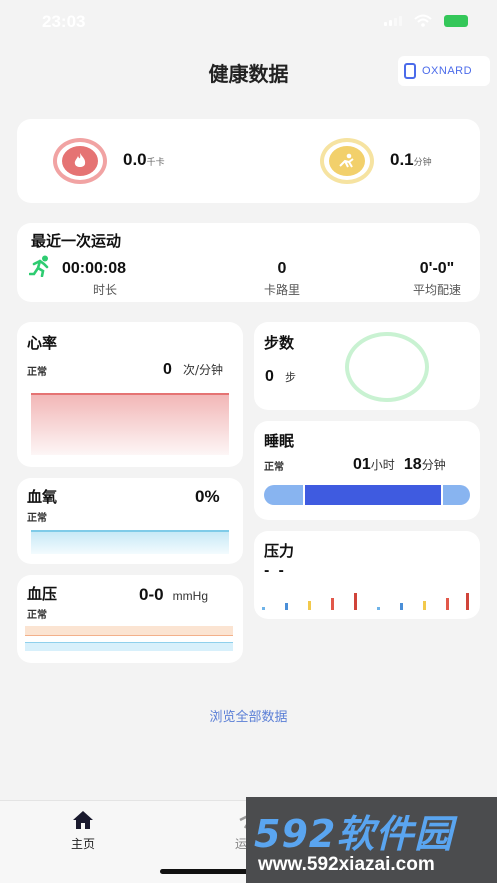 The width and height of the screenshot is (497, 883). What do you see at coordinates (76, 241) in the screenshot?
I see `last-exercise-title: 最近一次运动` at bounding box center [76, 241].